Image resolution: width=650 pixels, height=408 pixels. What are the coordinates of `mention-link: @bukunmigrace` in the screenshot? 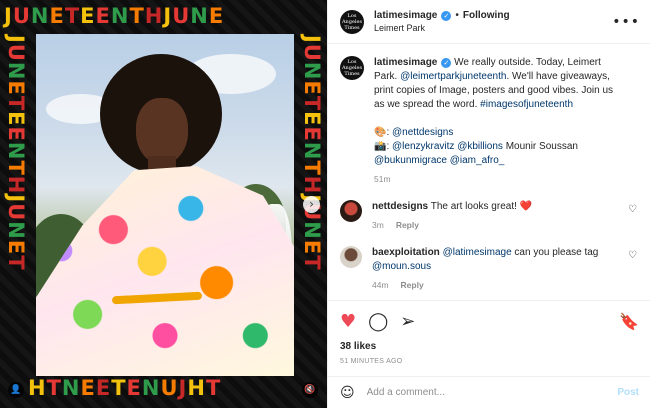 It's located at (410, 160).